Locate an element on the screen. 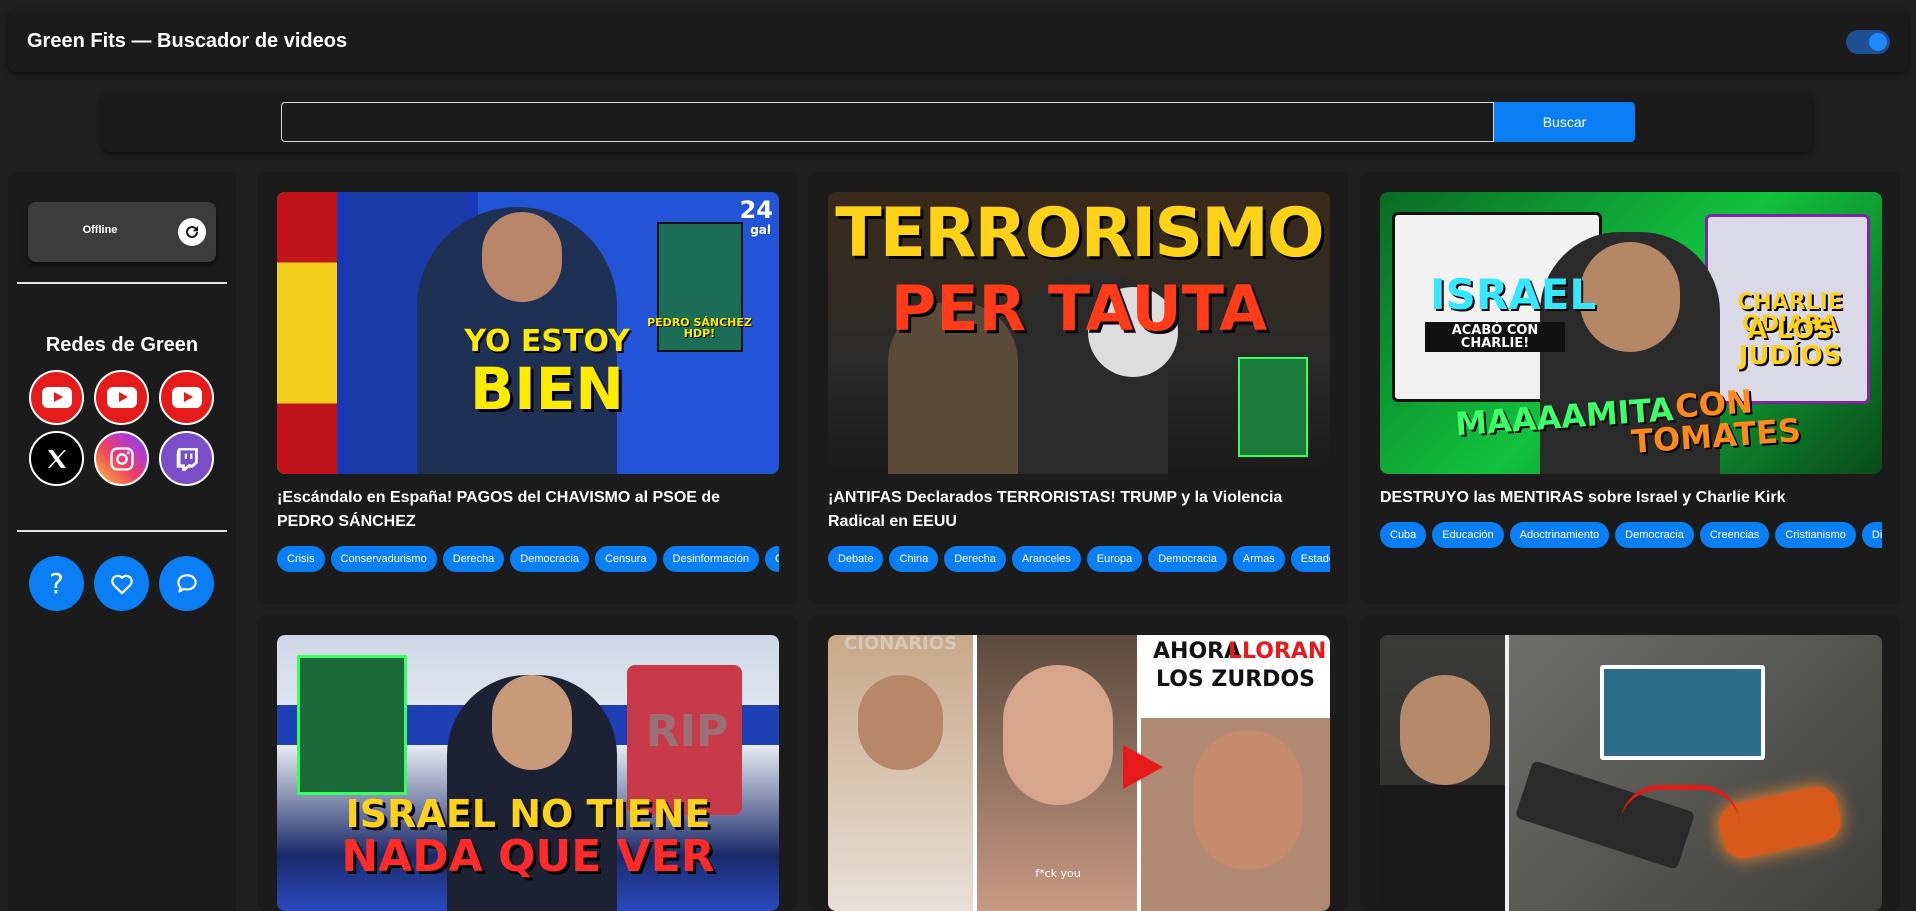 Image resolution: width=1916 pixels, height=911 pixels. chat-icon is located at coordinates (186, 583).